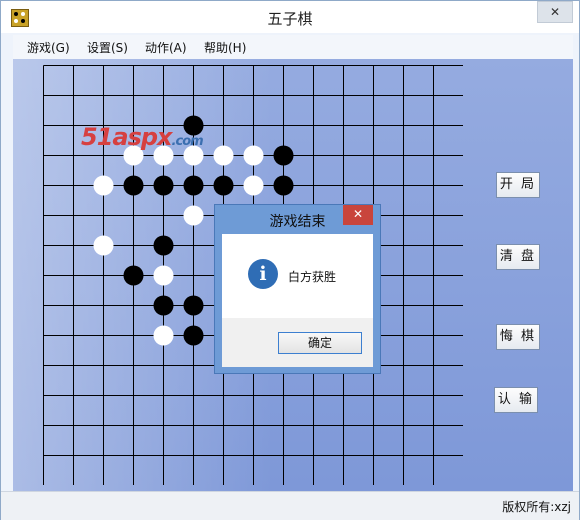 The width and height of the screenshot is (580, 520). I want to click on dialog-close-button: ✕, so click(358, 215).